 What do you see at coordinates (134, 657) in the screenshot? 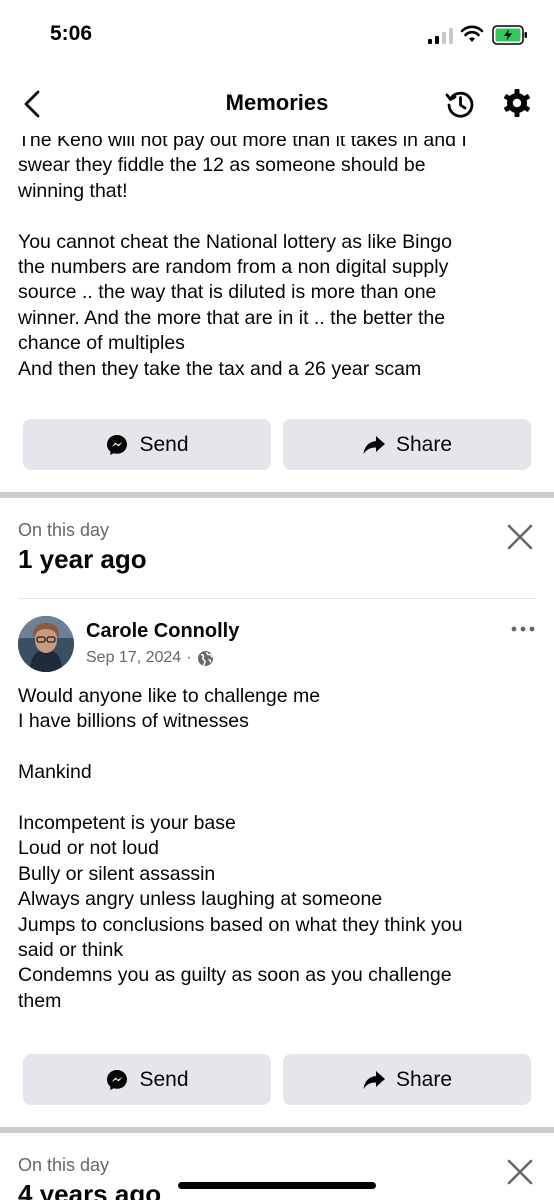
I see `post-date: Sep 17, 2024` at bounding box center [134, 657].